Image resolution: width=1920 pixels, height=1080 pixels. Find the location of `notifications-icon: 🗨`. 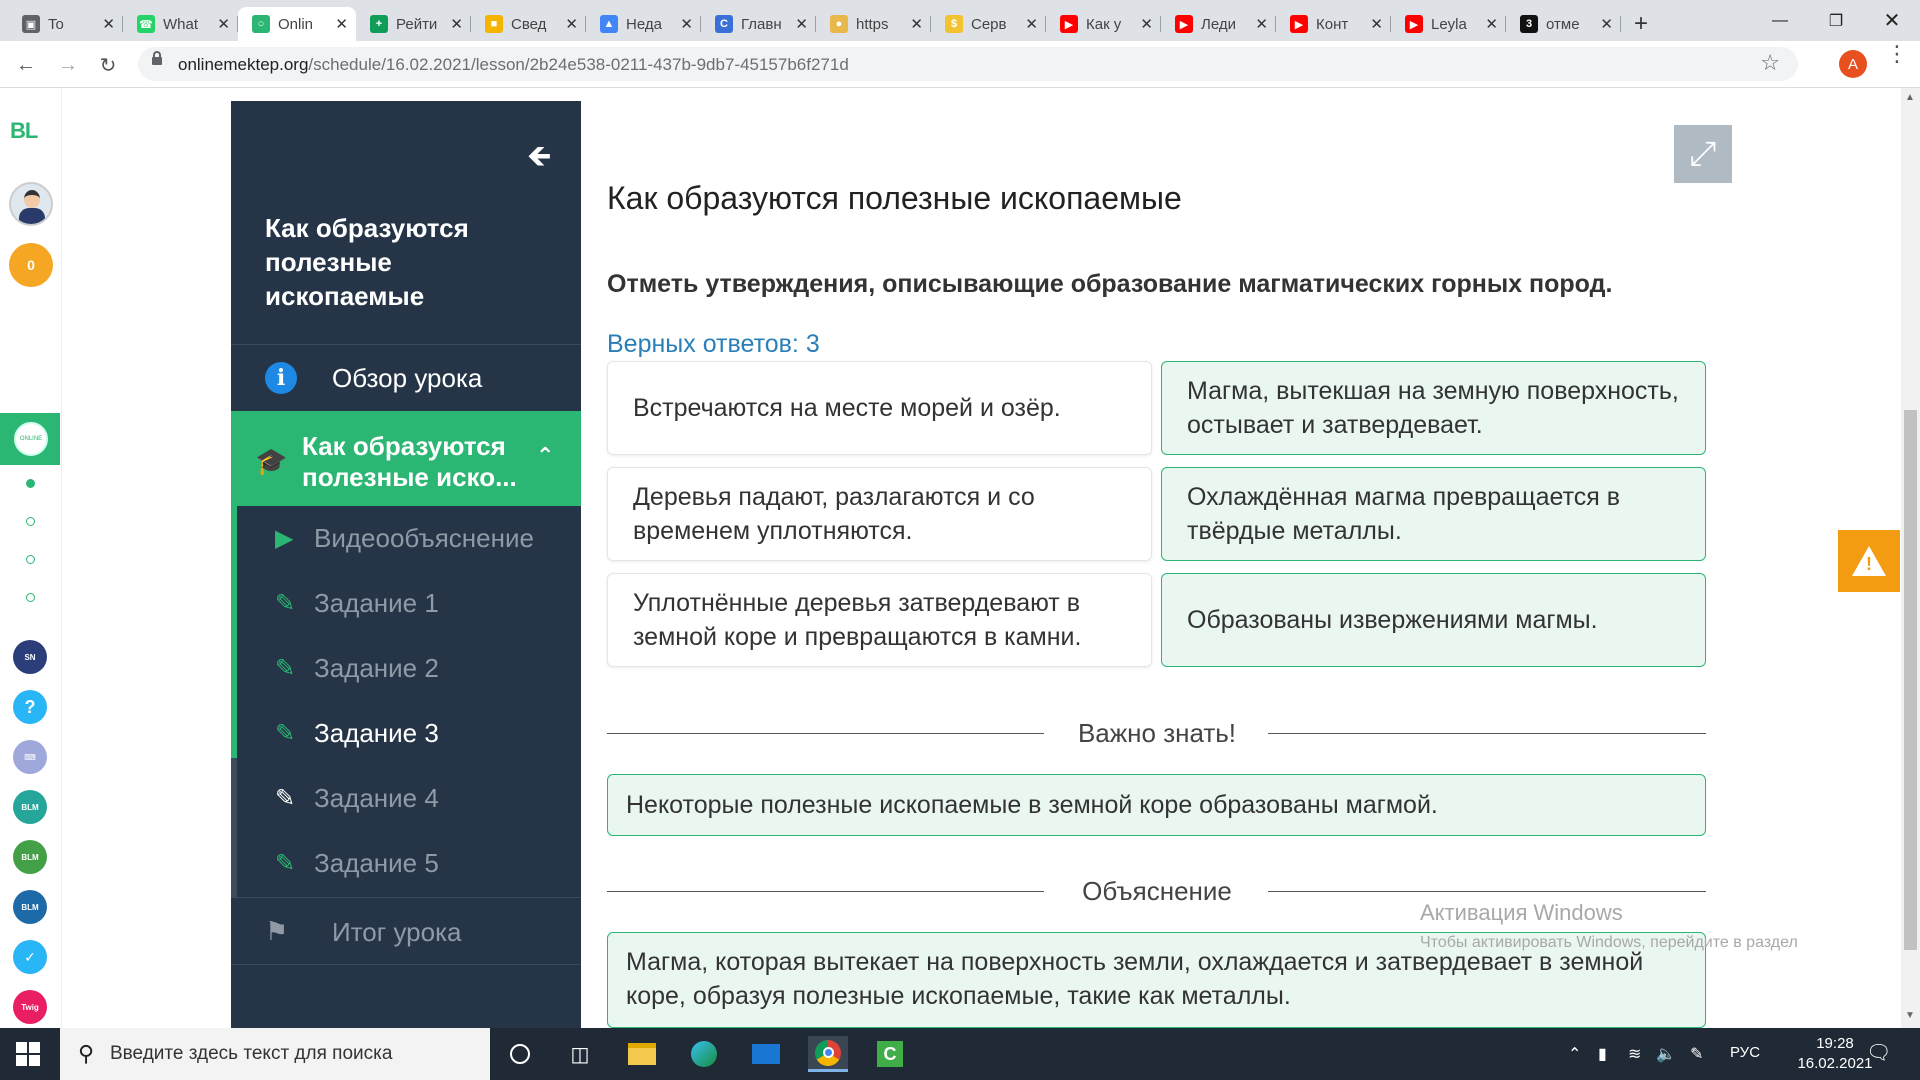

notifications-icon: 🗨 is located at coordinates (1878, 1052).